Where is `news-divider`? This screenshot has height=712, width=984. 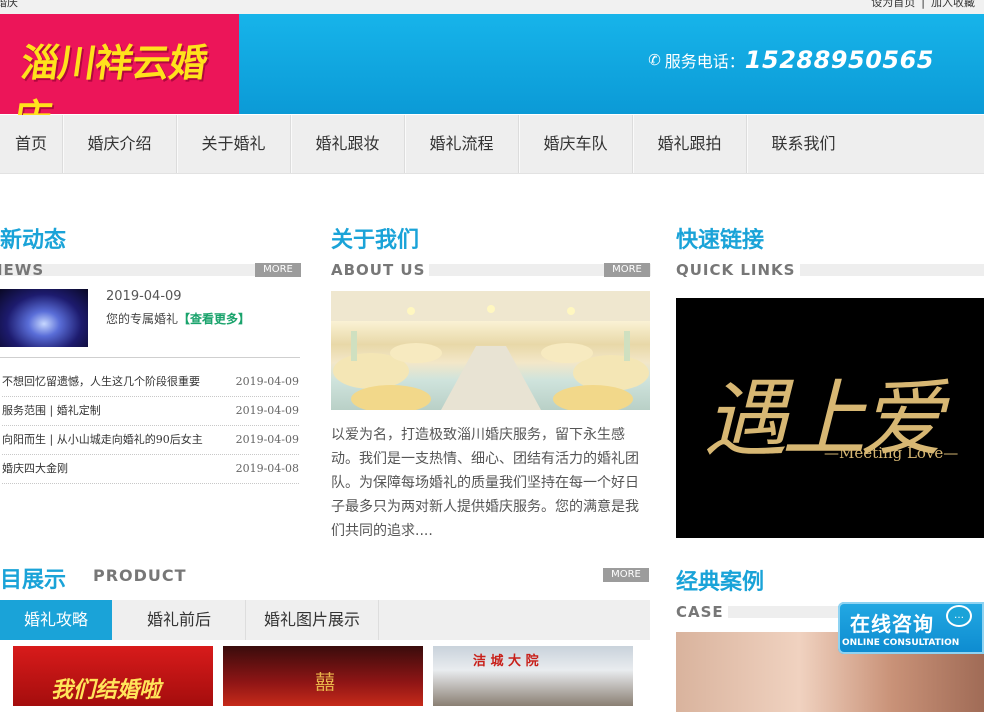 news-divider is located at coordinates (150, 357).